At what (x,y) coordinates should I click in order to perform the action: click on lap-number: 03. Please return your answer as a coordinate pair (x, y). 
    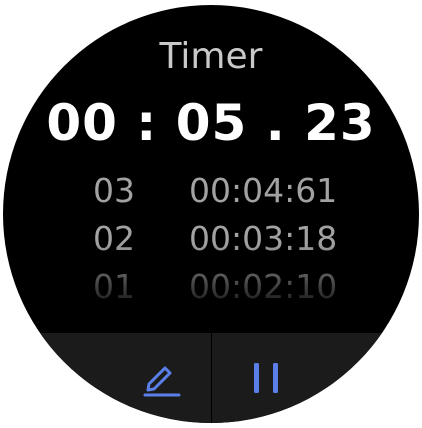
    Looking at the image, I should click on (114, 190).